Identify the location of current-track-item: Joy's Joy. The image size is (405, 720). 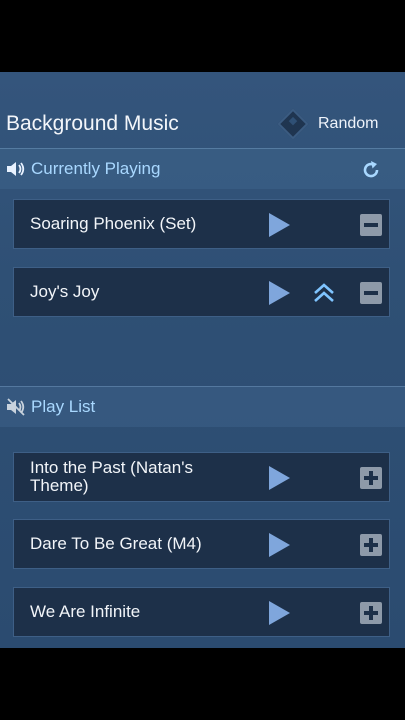
(201, 292).